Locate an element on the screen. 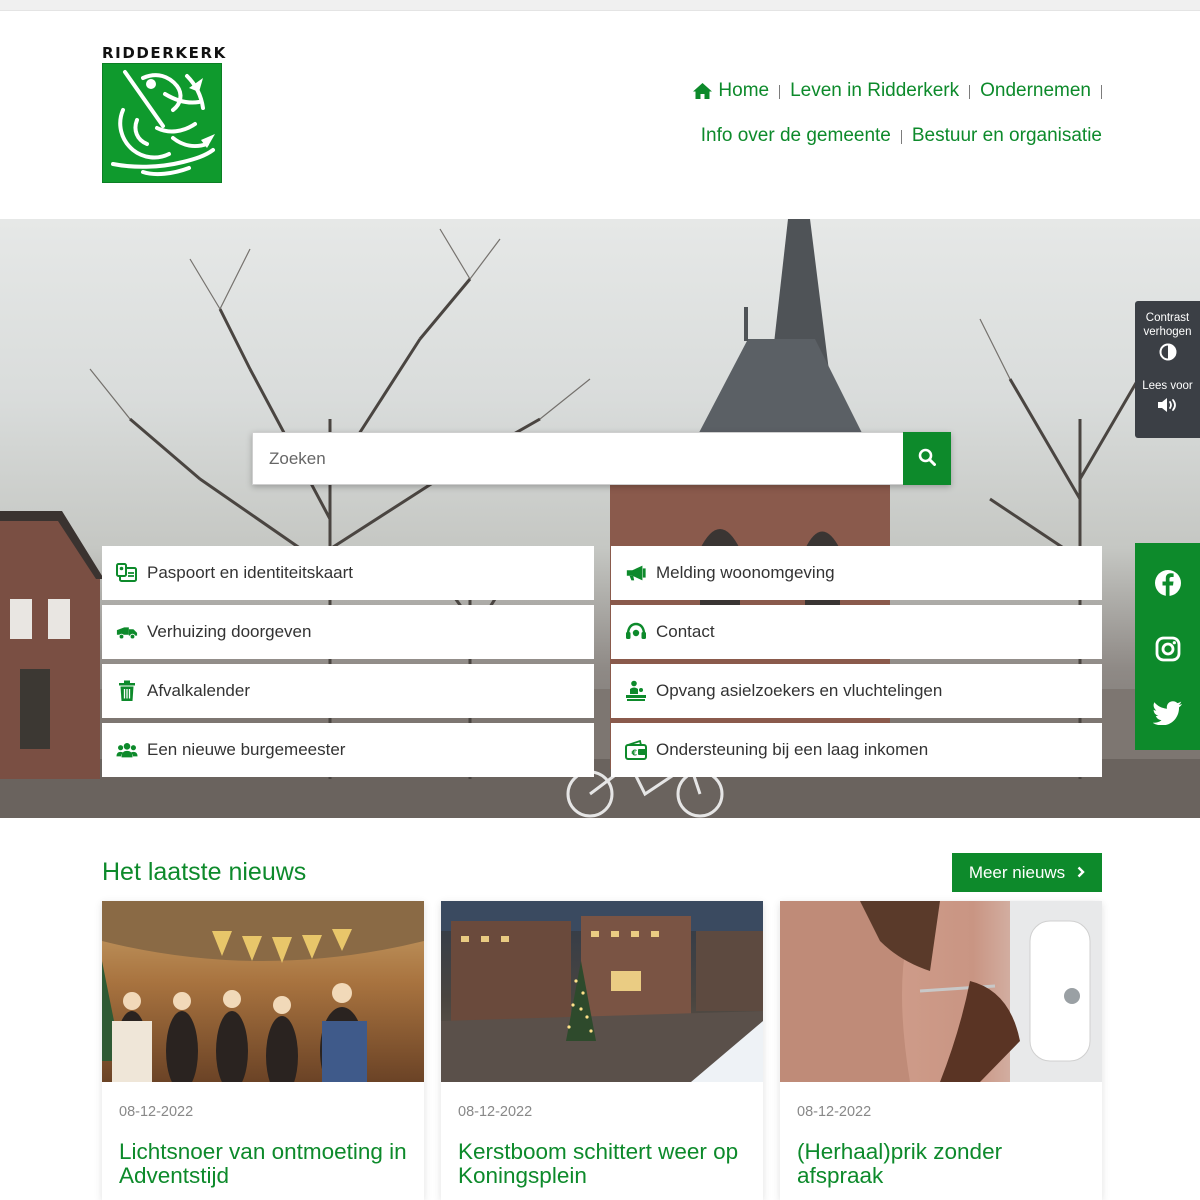 The width and height of the screenshot is (1200, 1200). read-aloud-label: Lees voor is located at coordinates (1167, 386).